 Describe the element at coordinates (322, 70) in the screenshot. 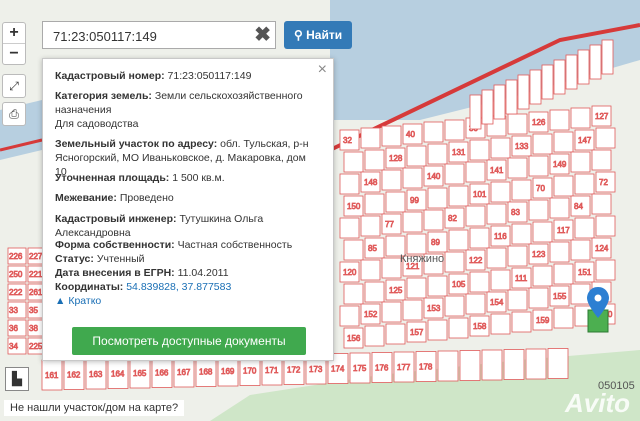

I see `close-icon: ×` at that location.